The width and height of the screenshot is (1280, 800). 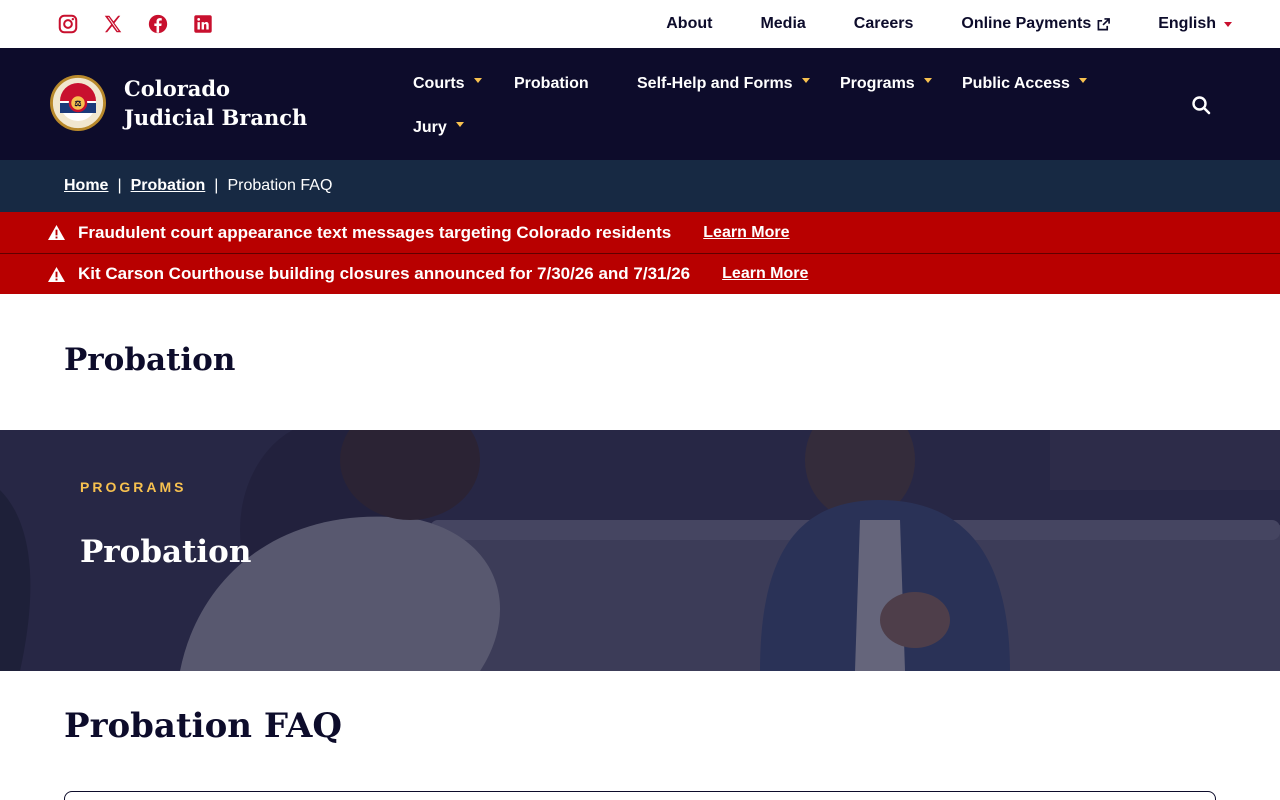 What do you see at coordinates (640, 795) in the screenshot?
I see `faq-accordion` at bounding box center [640, 795].